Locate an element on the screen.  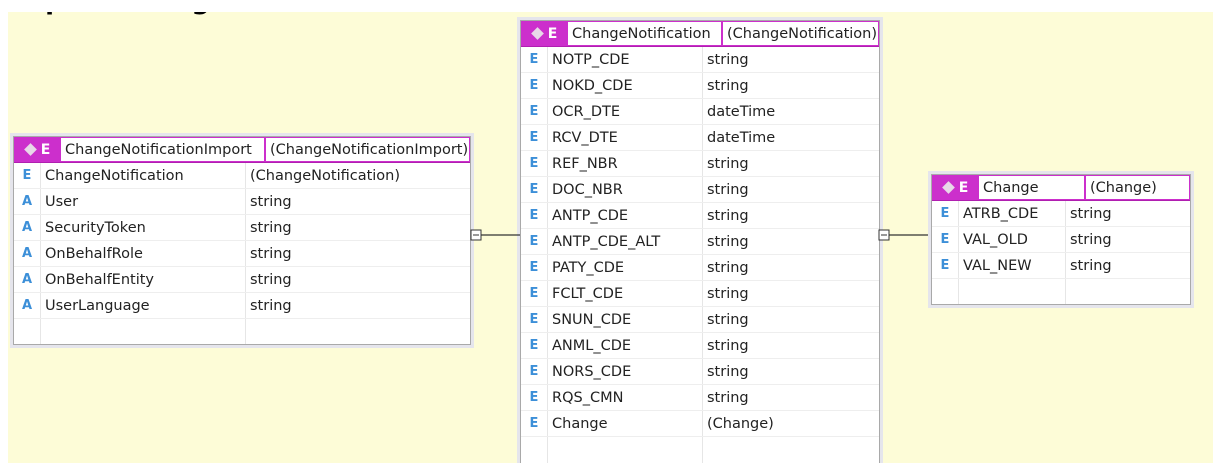
entity-row-val-new: E VAL_NEW string is located at coordinates (1061, 266).